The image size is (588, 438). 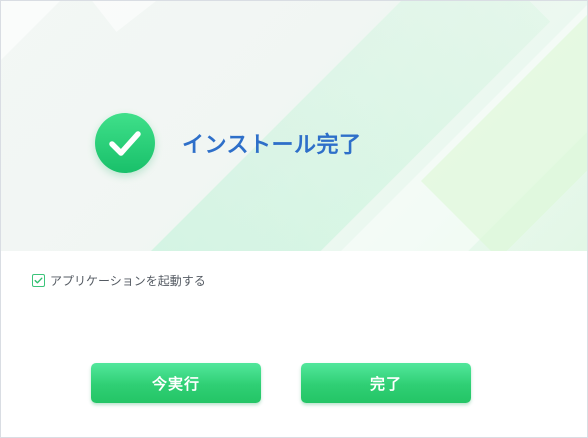 What do you see at coordinates (128, 281) in the screenshot?
I see `launch-app-label: アプリケーションを起動する` at bounding box center [128, 281].